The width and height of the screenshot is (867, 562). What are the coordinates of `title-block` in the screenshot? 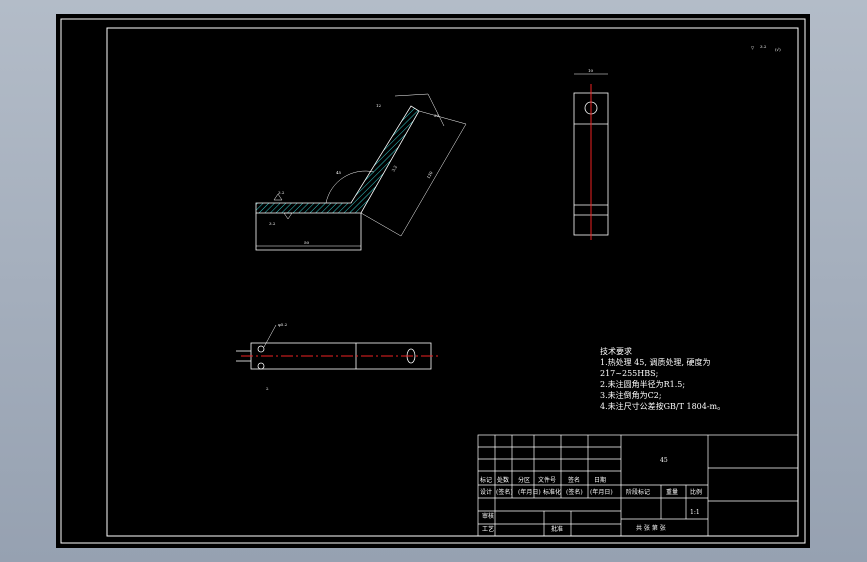 It's located at (638, 485).